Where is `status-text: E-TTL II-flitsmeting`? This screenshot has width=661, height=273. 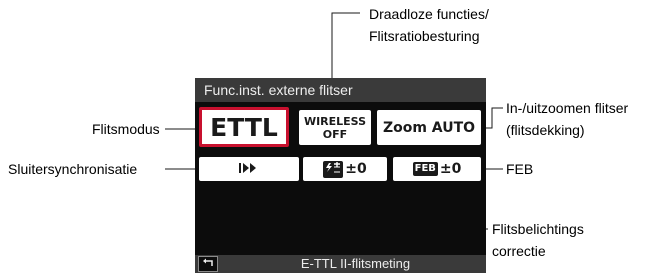 status-text: E-TTL II-flitsmeting is located at coordinates (355, 263).